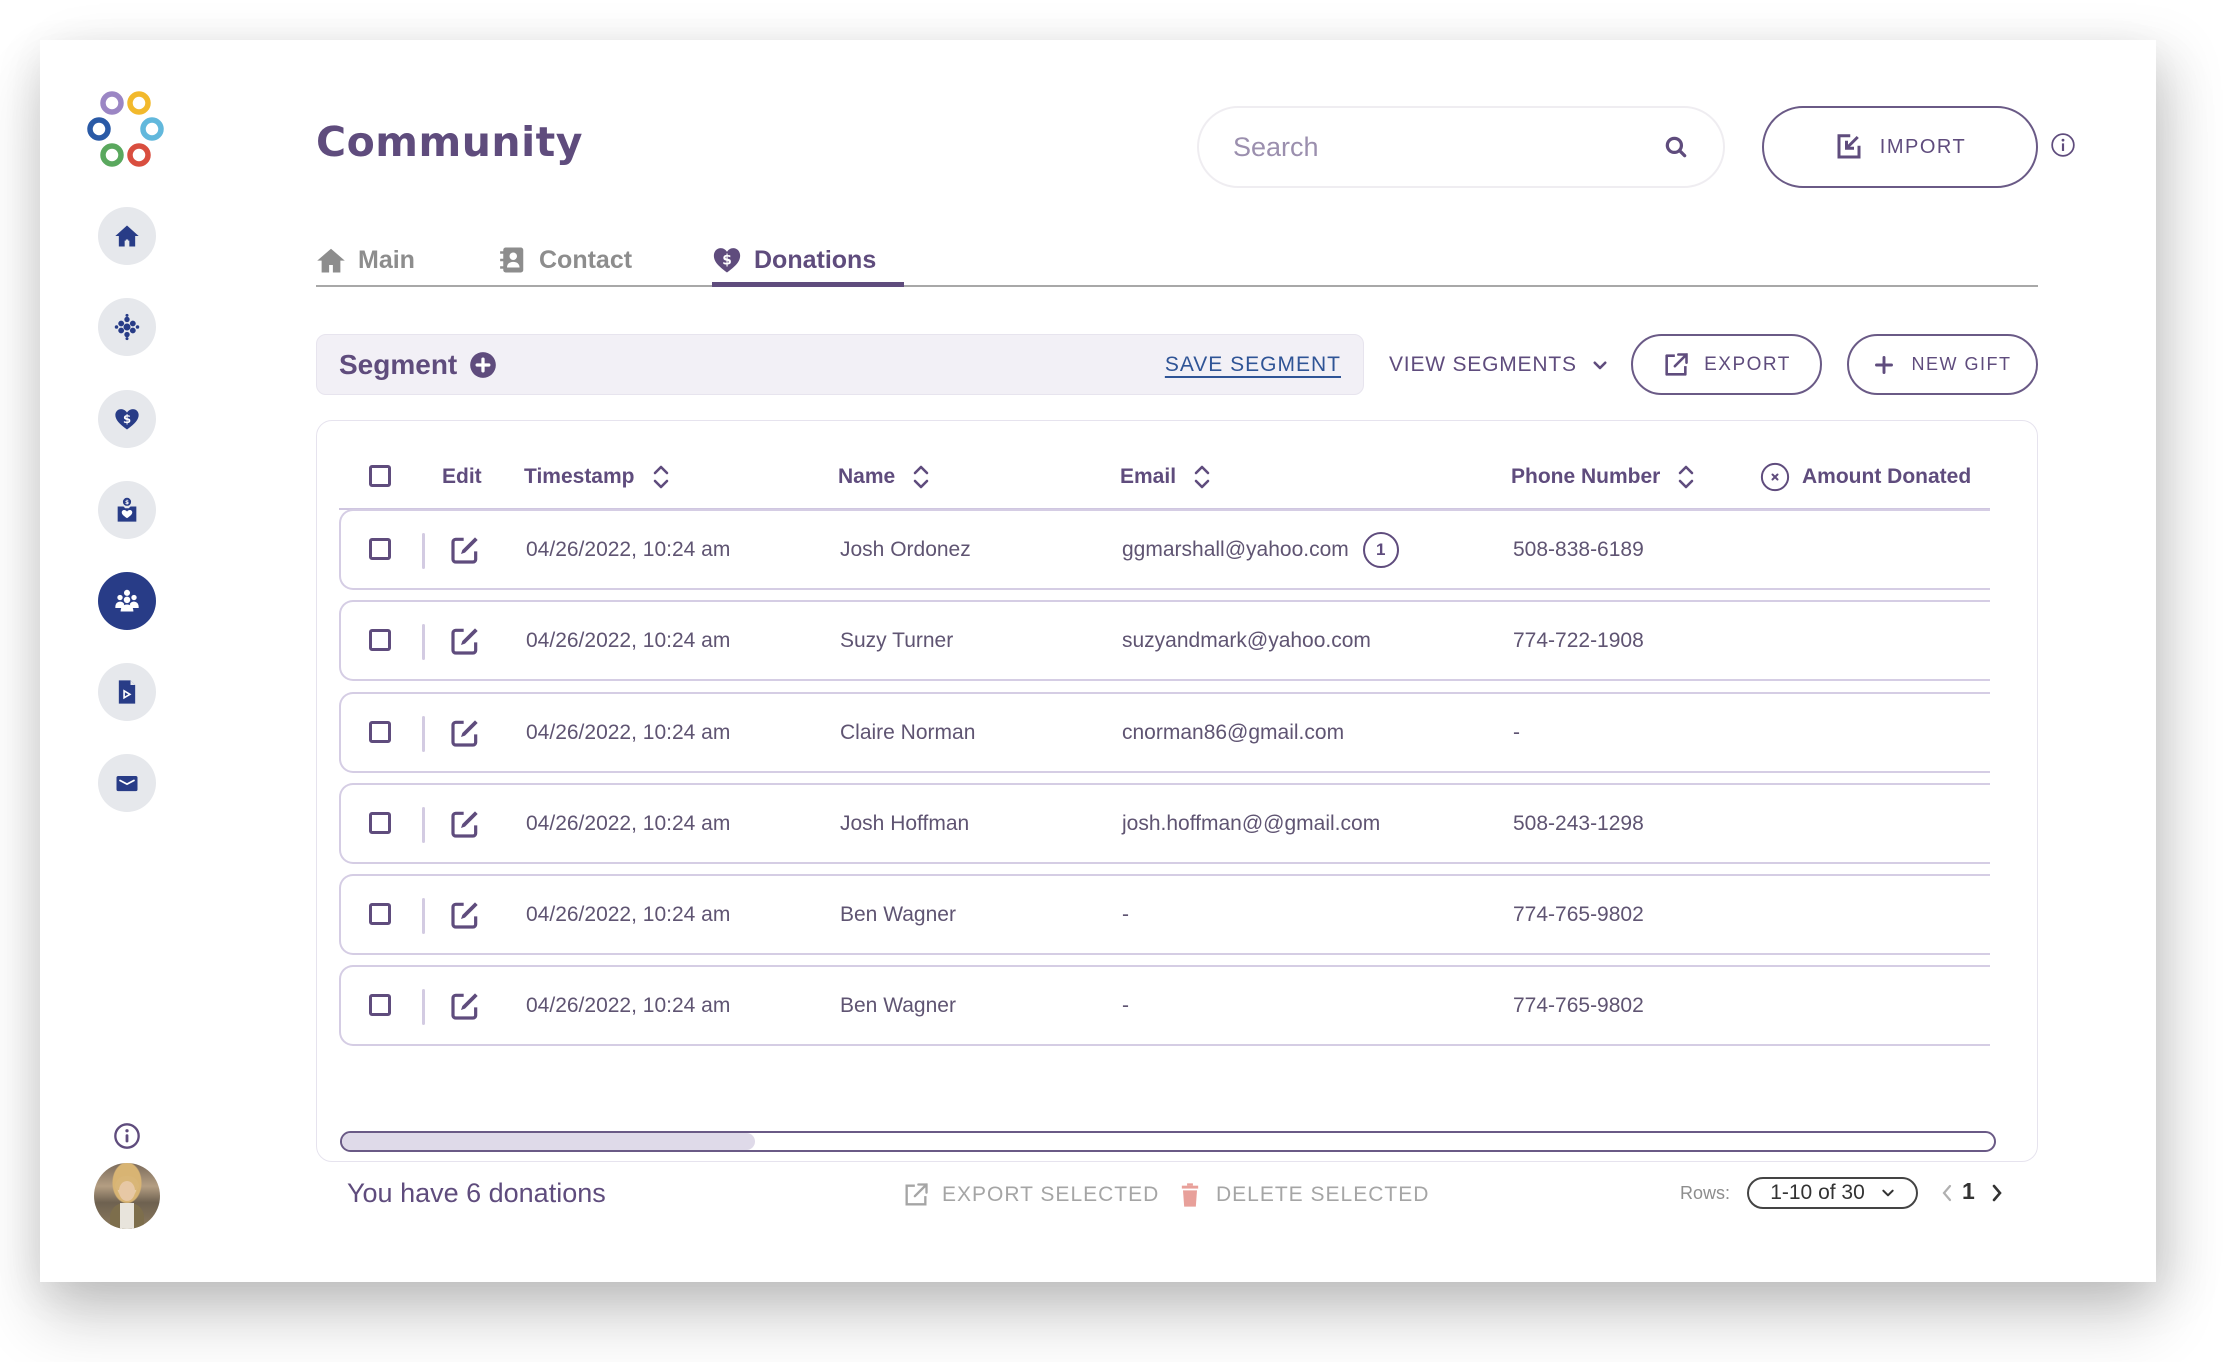  I want to click on export-label: EXPORT, so click(1747, 364).